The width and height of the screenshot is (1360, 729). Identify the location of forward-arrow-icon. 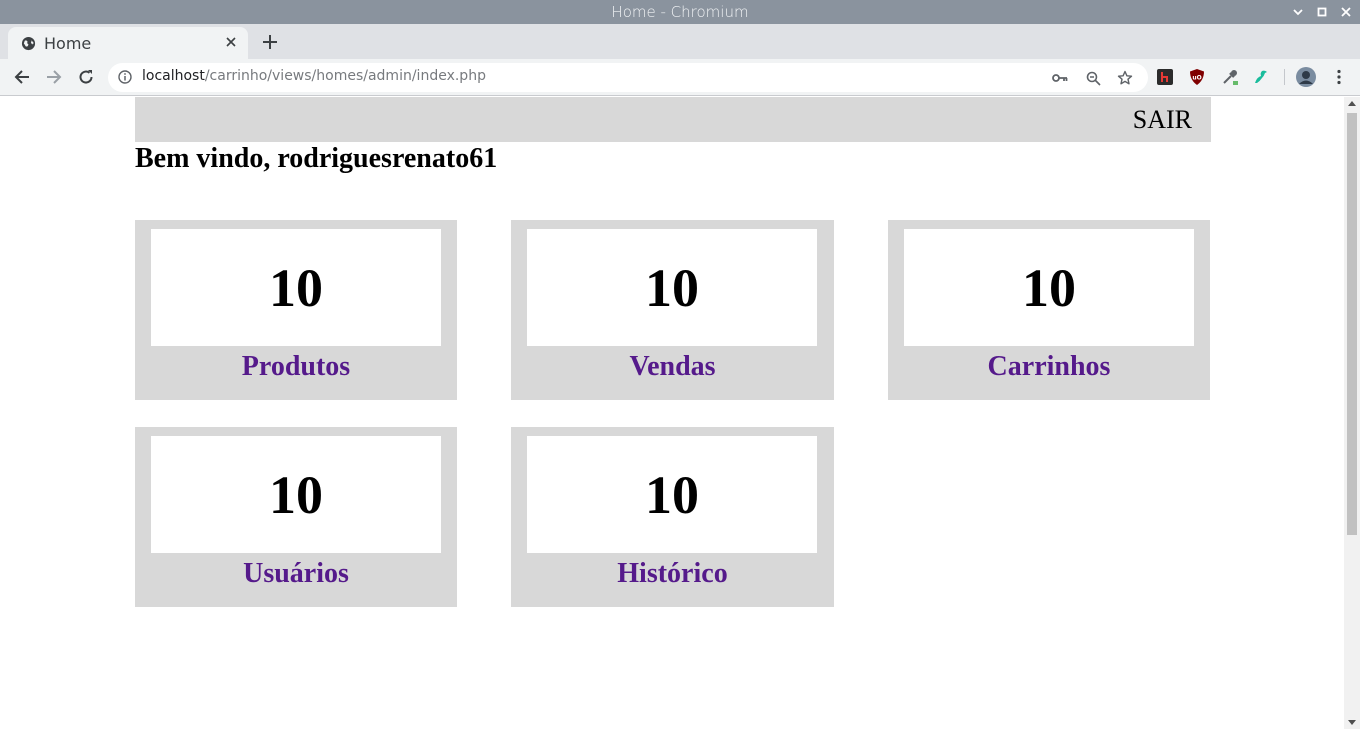
(54, 77).